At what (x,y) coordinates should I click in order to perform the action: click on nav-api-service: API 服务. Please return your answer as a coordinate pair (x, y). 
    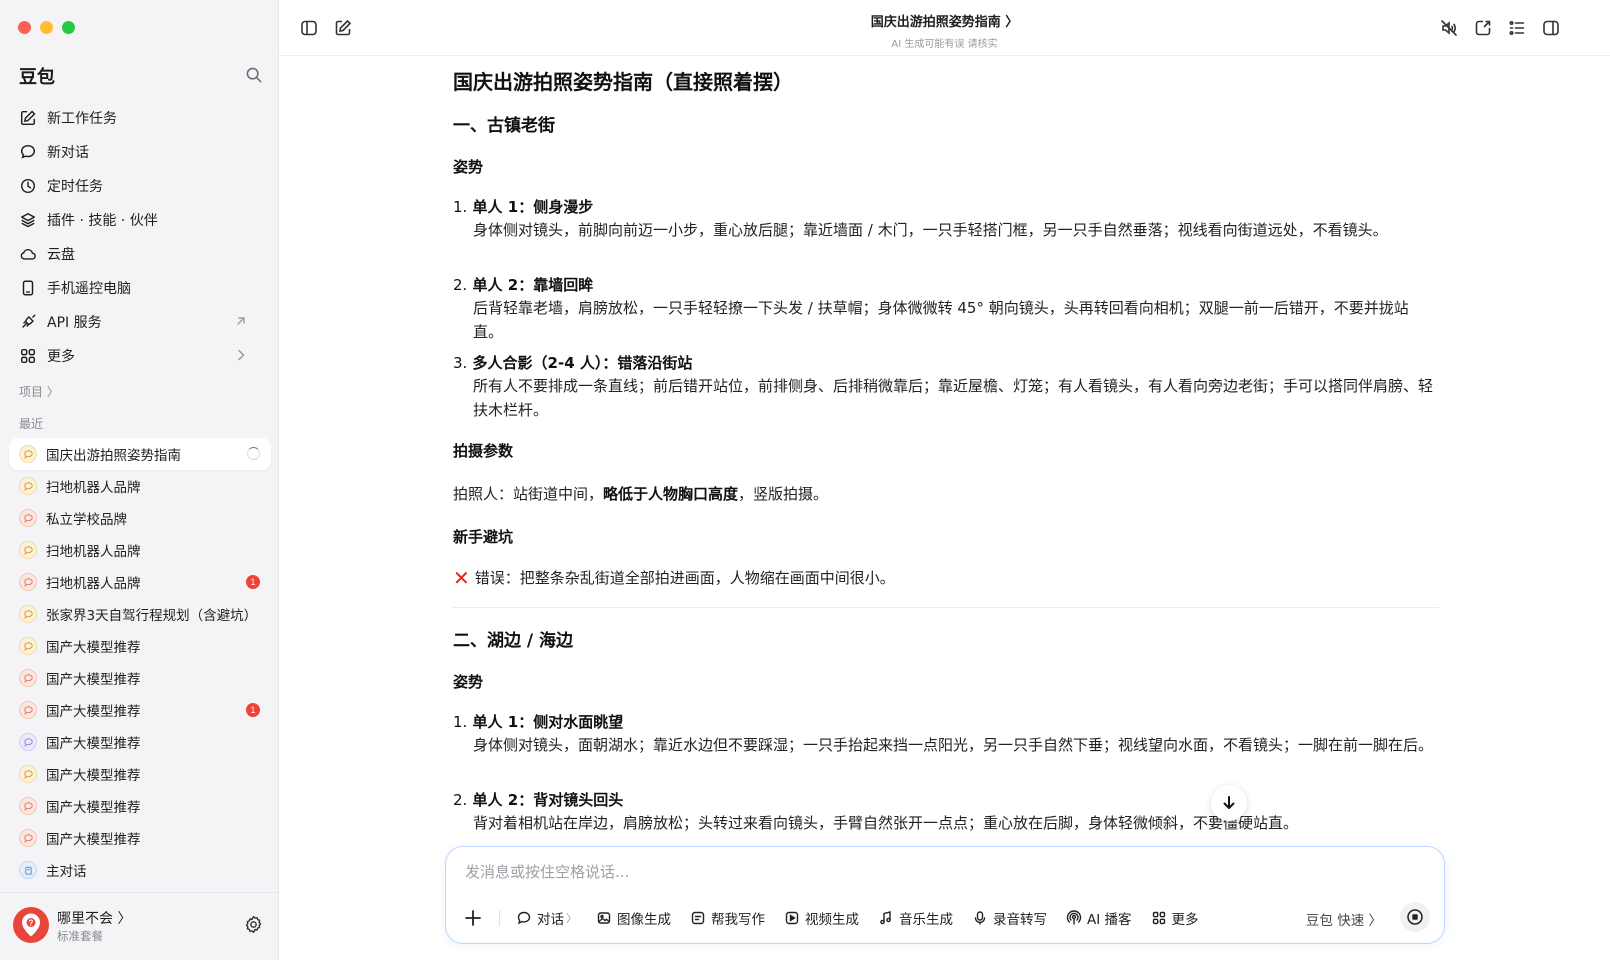
    Looking at the image, I should click on (140, 322).